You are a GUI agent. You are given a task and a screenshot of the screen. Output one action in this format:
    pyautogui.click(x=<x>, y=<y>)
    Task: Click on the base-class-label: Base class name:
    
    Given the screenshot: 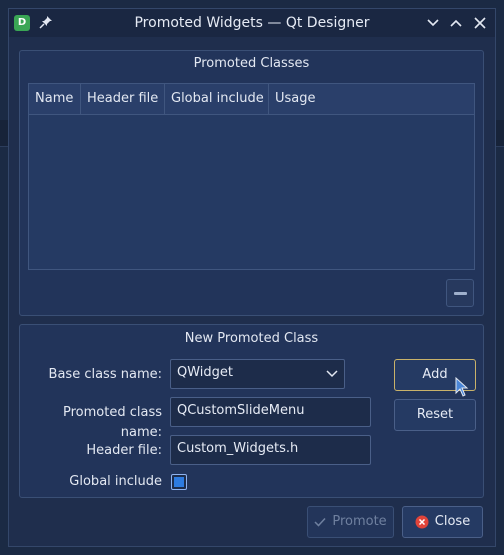 What is the action you would take?
    pyautogui.click(x=105, y=374)
    